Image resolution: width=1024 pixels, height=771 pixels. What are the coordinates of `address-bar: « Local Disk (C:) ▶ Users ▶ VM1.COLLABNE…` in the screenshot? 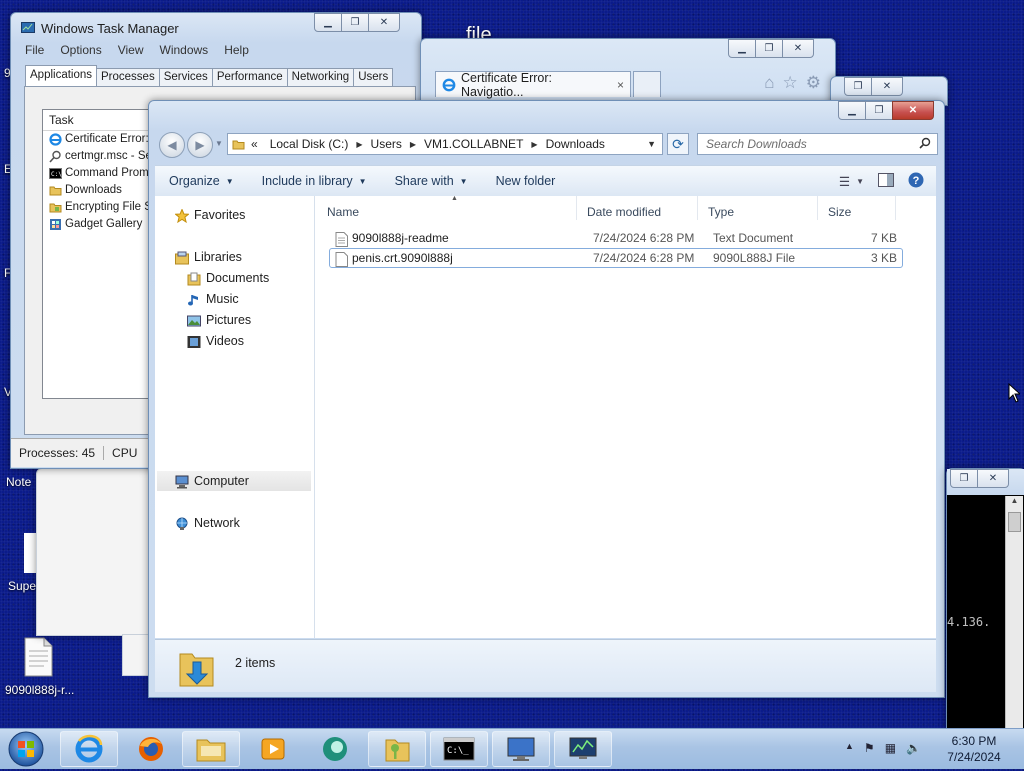 It's located at (445, 144).